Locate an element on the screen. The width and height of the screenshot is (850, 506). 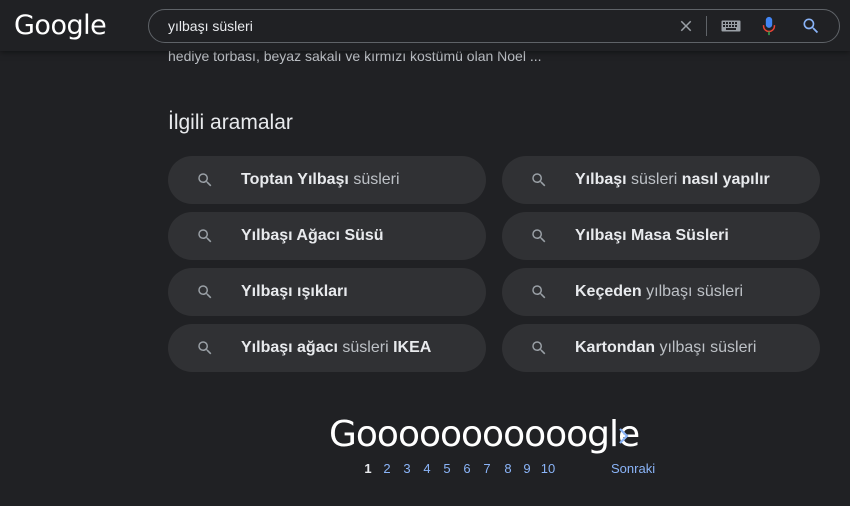
related-chip: Yılbaşı süsleri nasıl yapılır is located at coordinates (661, 180).